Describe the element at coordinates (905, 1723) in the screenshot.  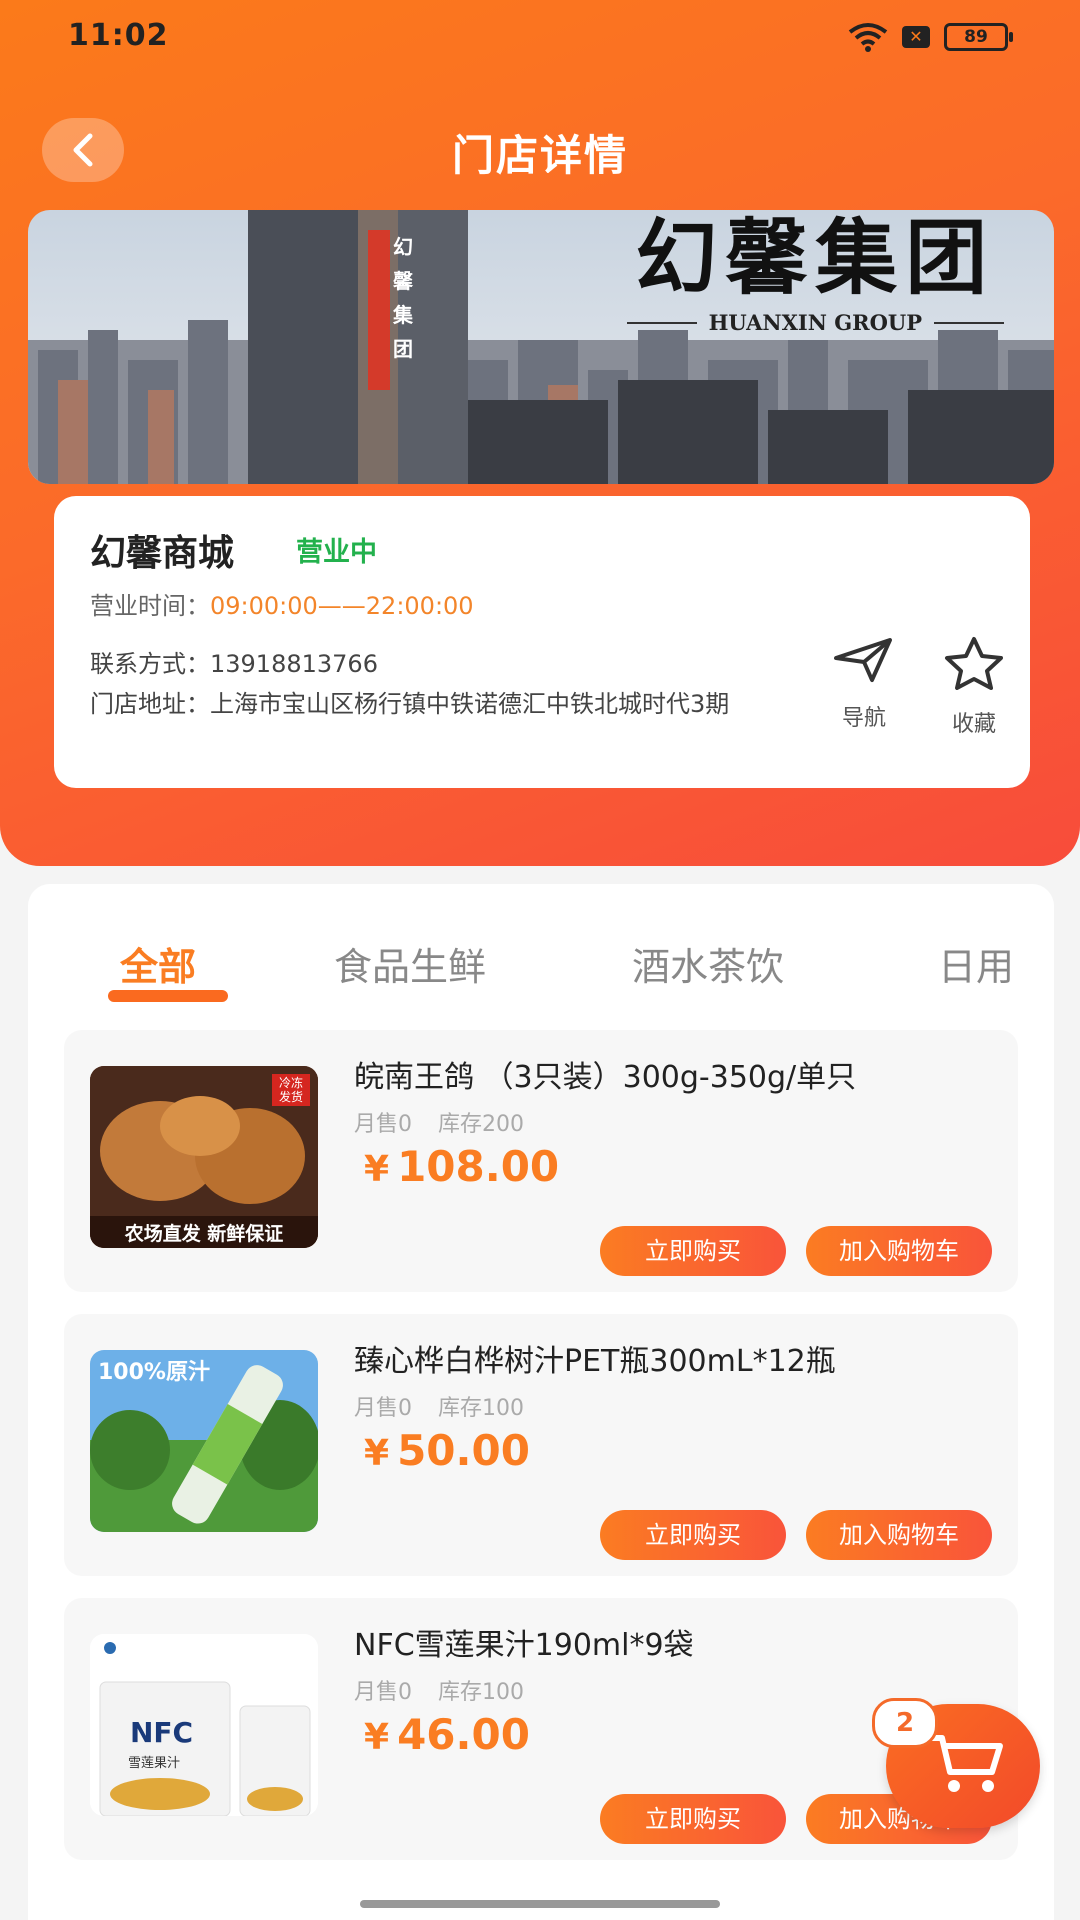
I see `cart-count-badge: 2` at that location.